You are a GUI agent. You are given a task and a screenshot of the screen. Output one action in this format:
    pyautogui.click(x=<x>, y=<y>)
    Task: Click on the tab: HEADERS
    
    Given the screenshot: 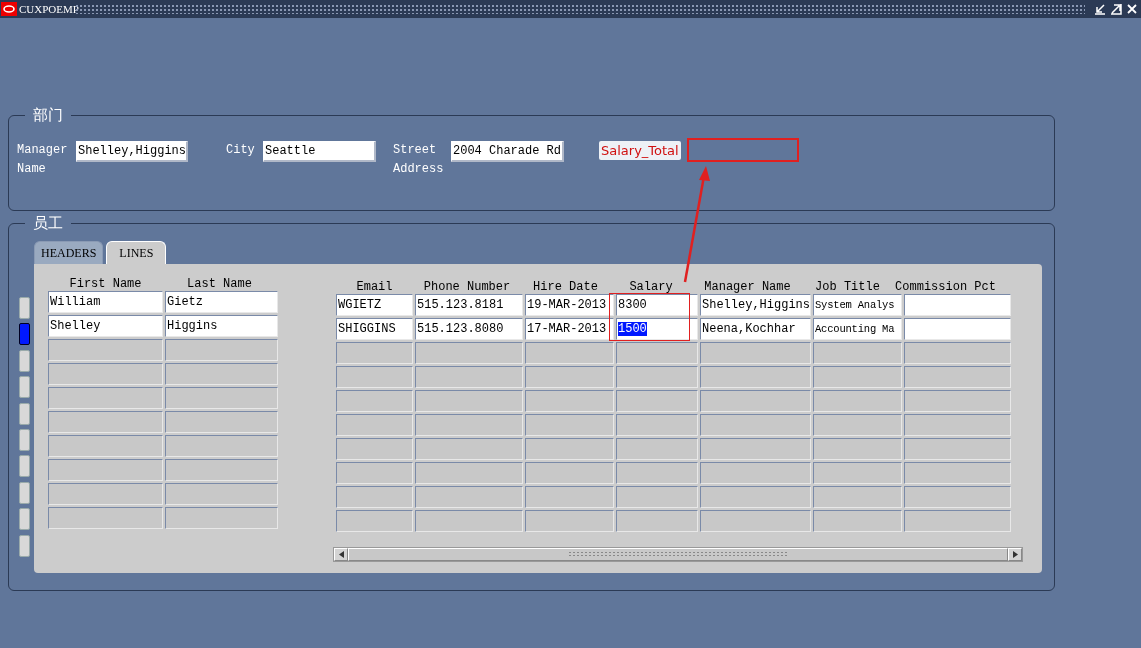 What is the action you would take?
    pyautogui.click(x=69, y=252)
    